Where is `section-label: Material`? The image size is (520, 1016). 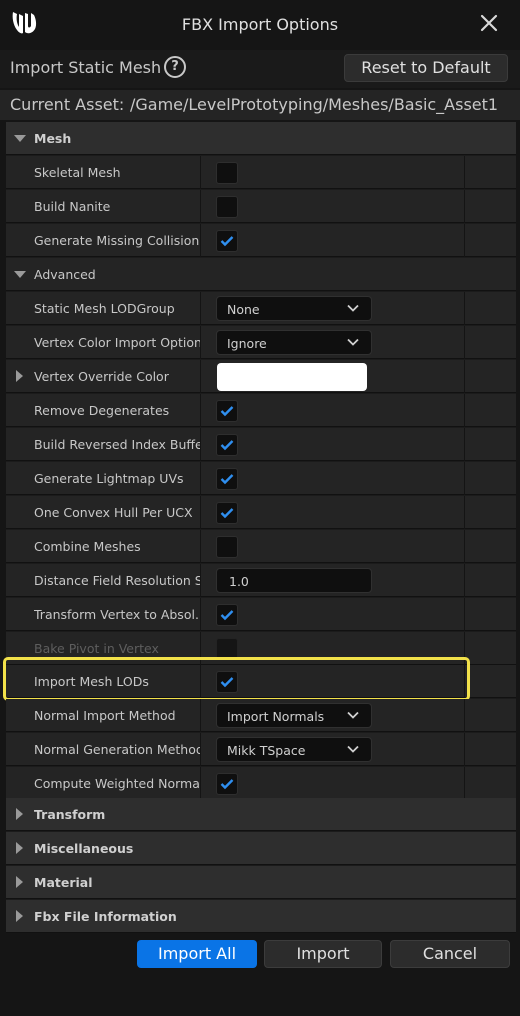
section-label: Material is located at coordinates (63, 882).